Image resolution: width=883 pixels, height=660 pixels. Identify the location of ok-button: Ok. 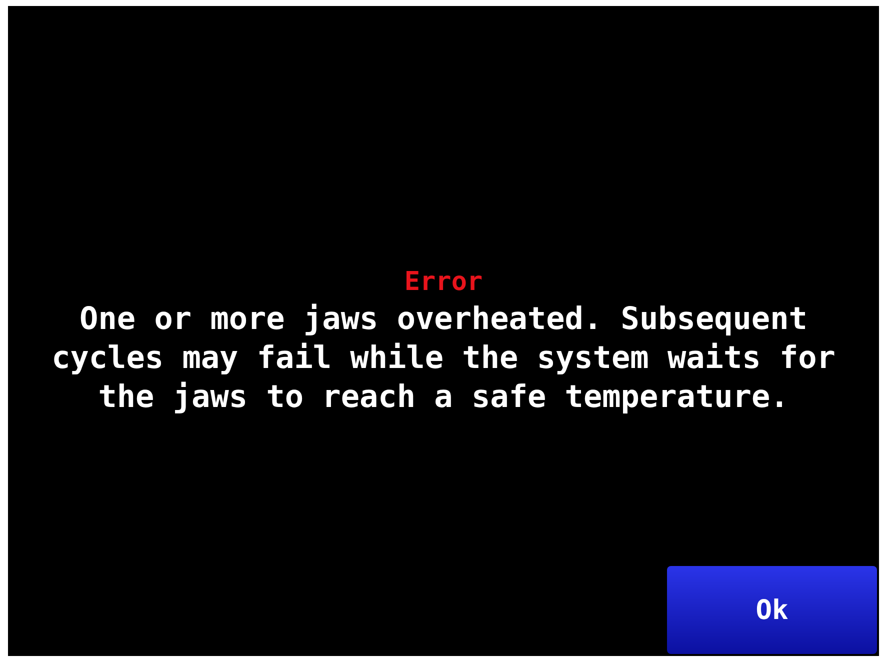
(772, 610).